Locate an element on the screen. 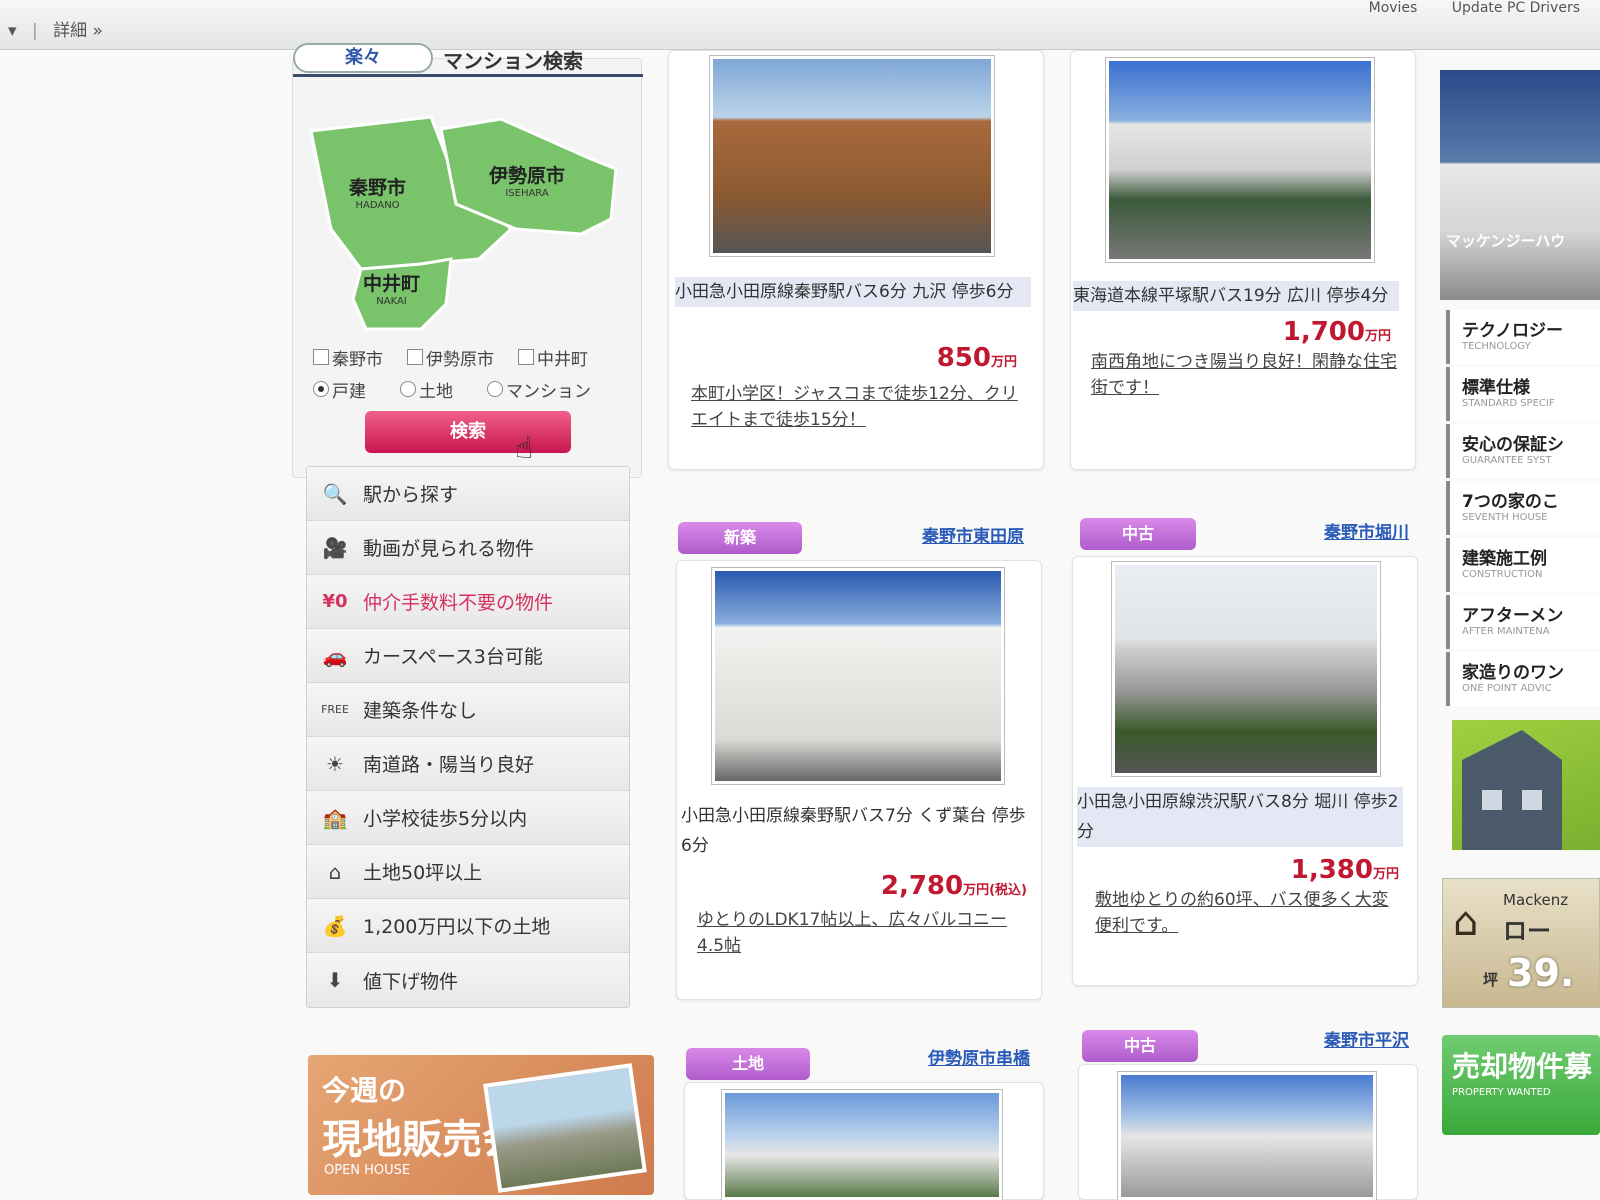 This screenshot has height=1200, width=1600. checkbox-hadano: 秦野市 is located at coordinates (348, 357).